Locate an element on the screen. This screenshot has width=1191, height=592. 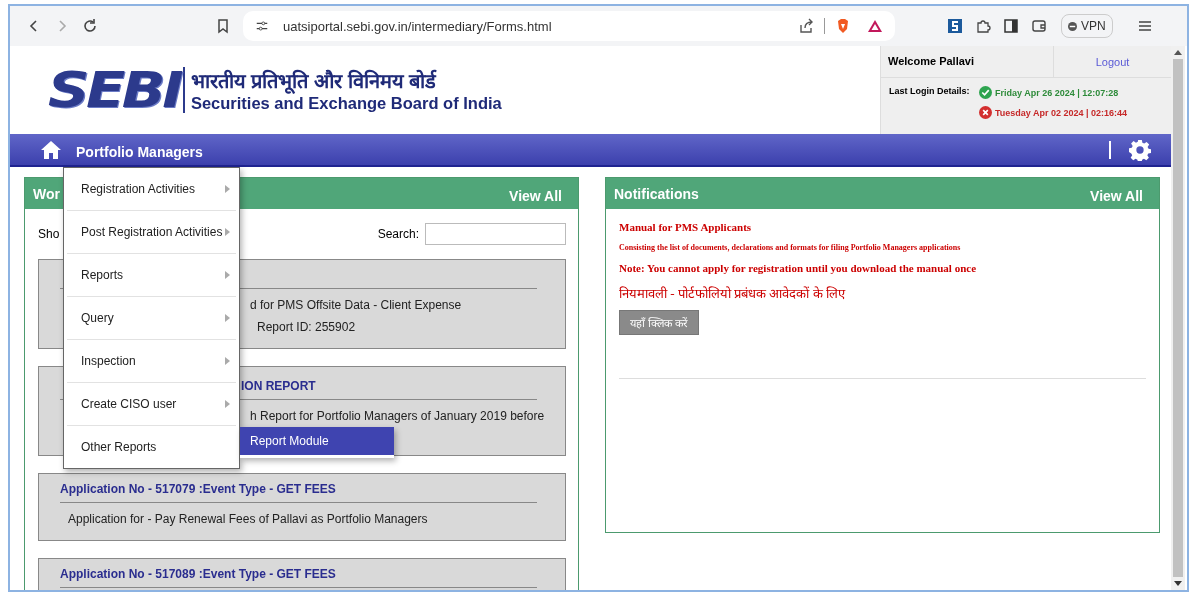
menu-item: Inspection is located at coordinates (151, 361).